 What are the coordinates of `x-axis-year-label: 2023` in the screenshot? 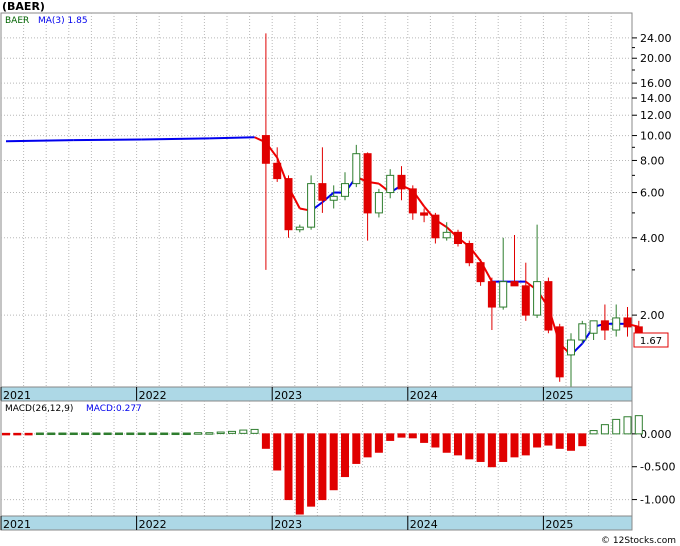 It's located at (288, 395).